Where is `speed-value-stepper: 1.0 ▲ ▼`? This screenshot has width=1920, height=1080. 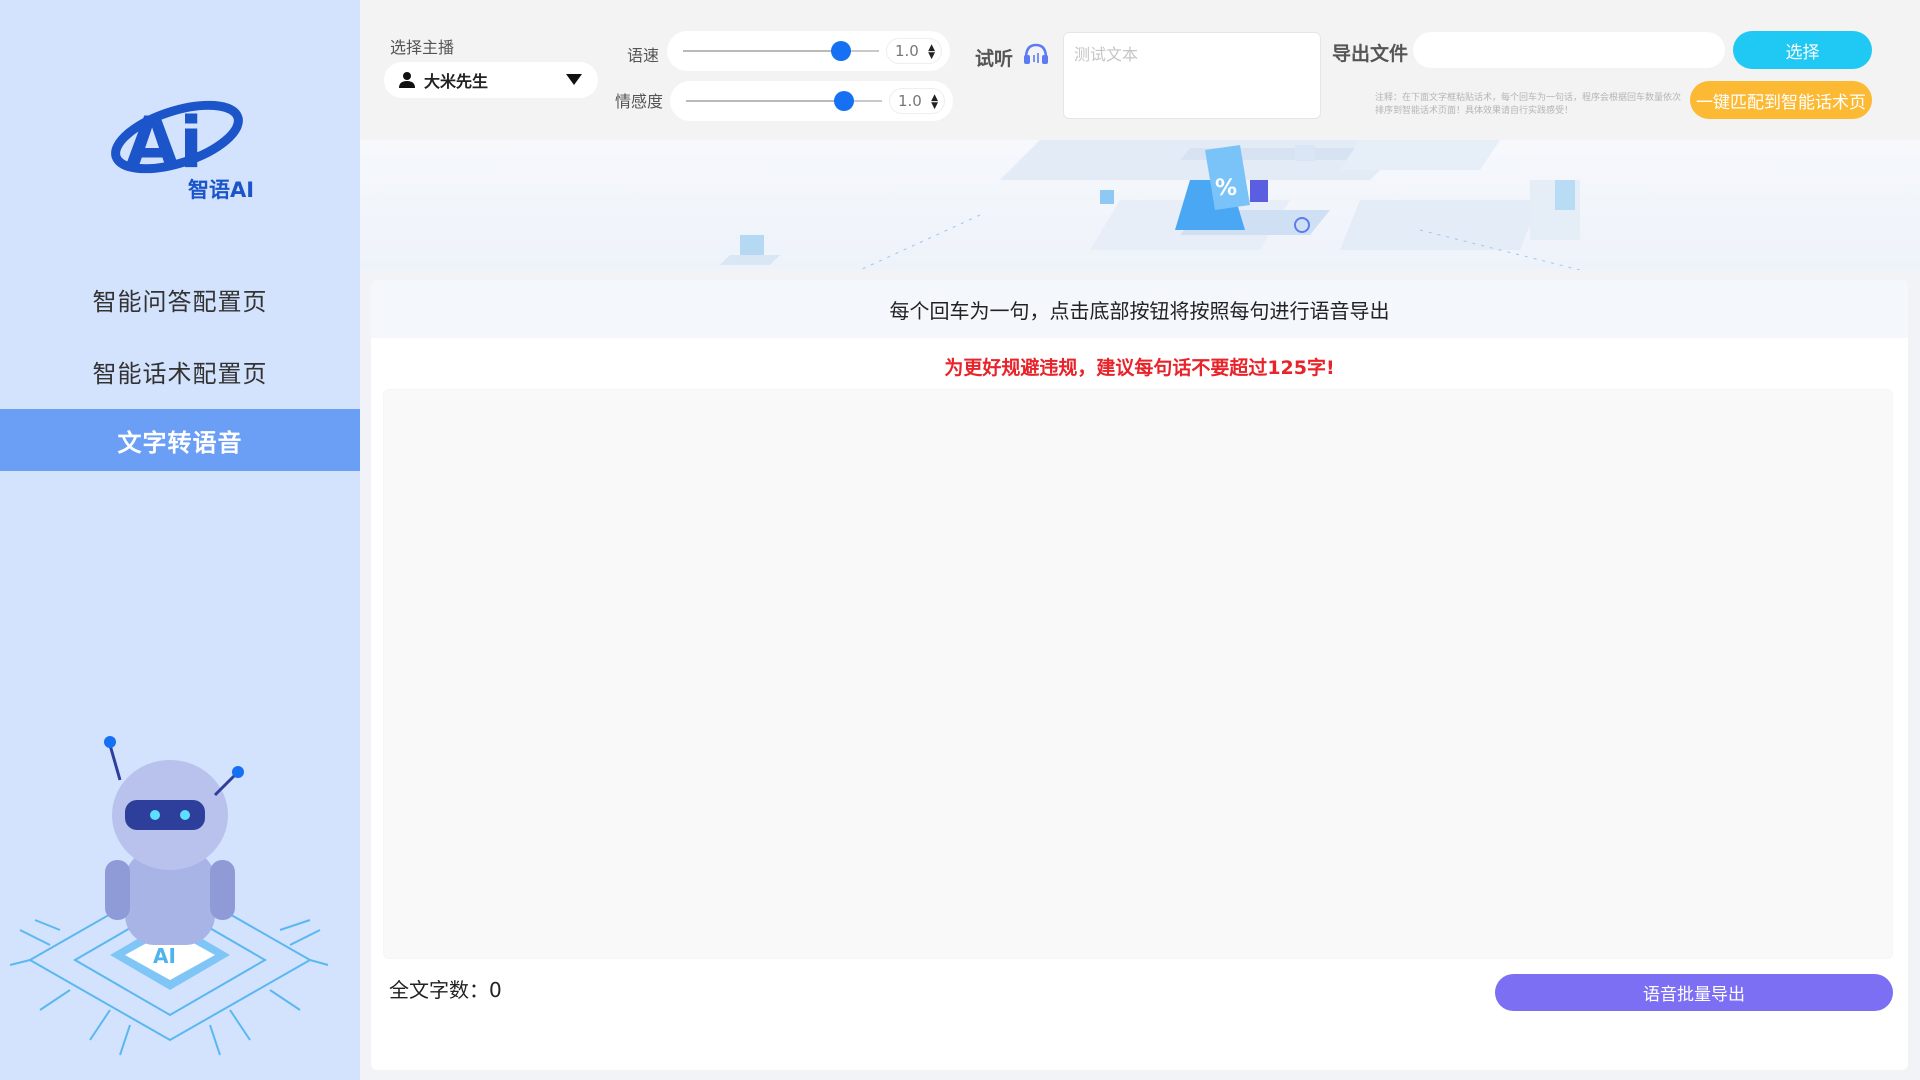 speed-value-stepper: 1.0 ▲ ▼ is located at coordinates (914, 51).